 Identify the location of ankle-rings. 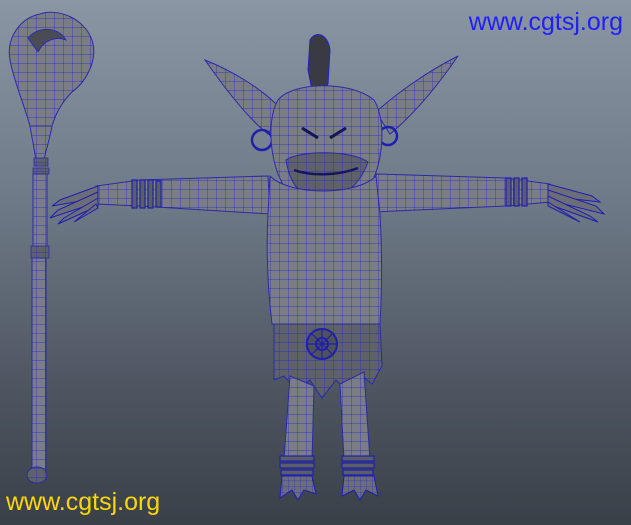
(327, 465).